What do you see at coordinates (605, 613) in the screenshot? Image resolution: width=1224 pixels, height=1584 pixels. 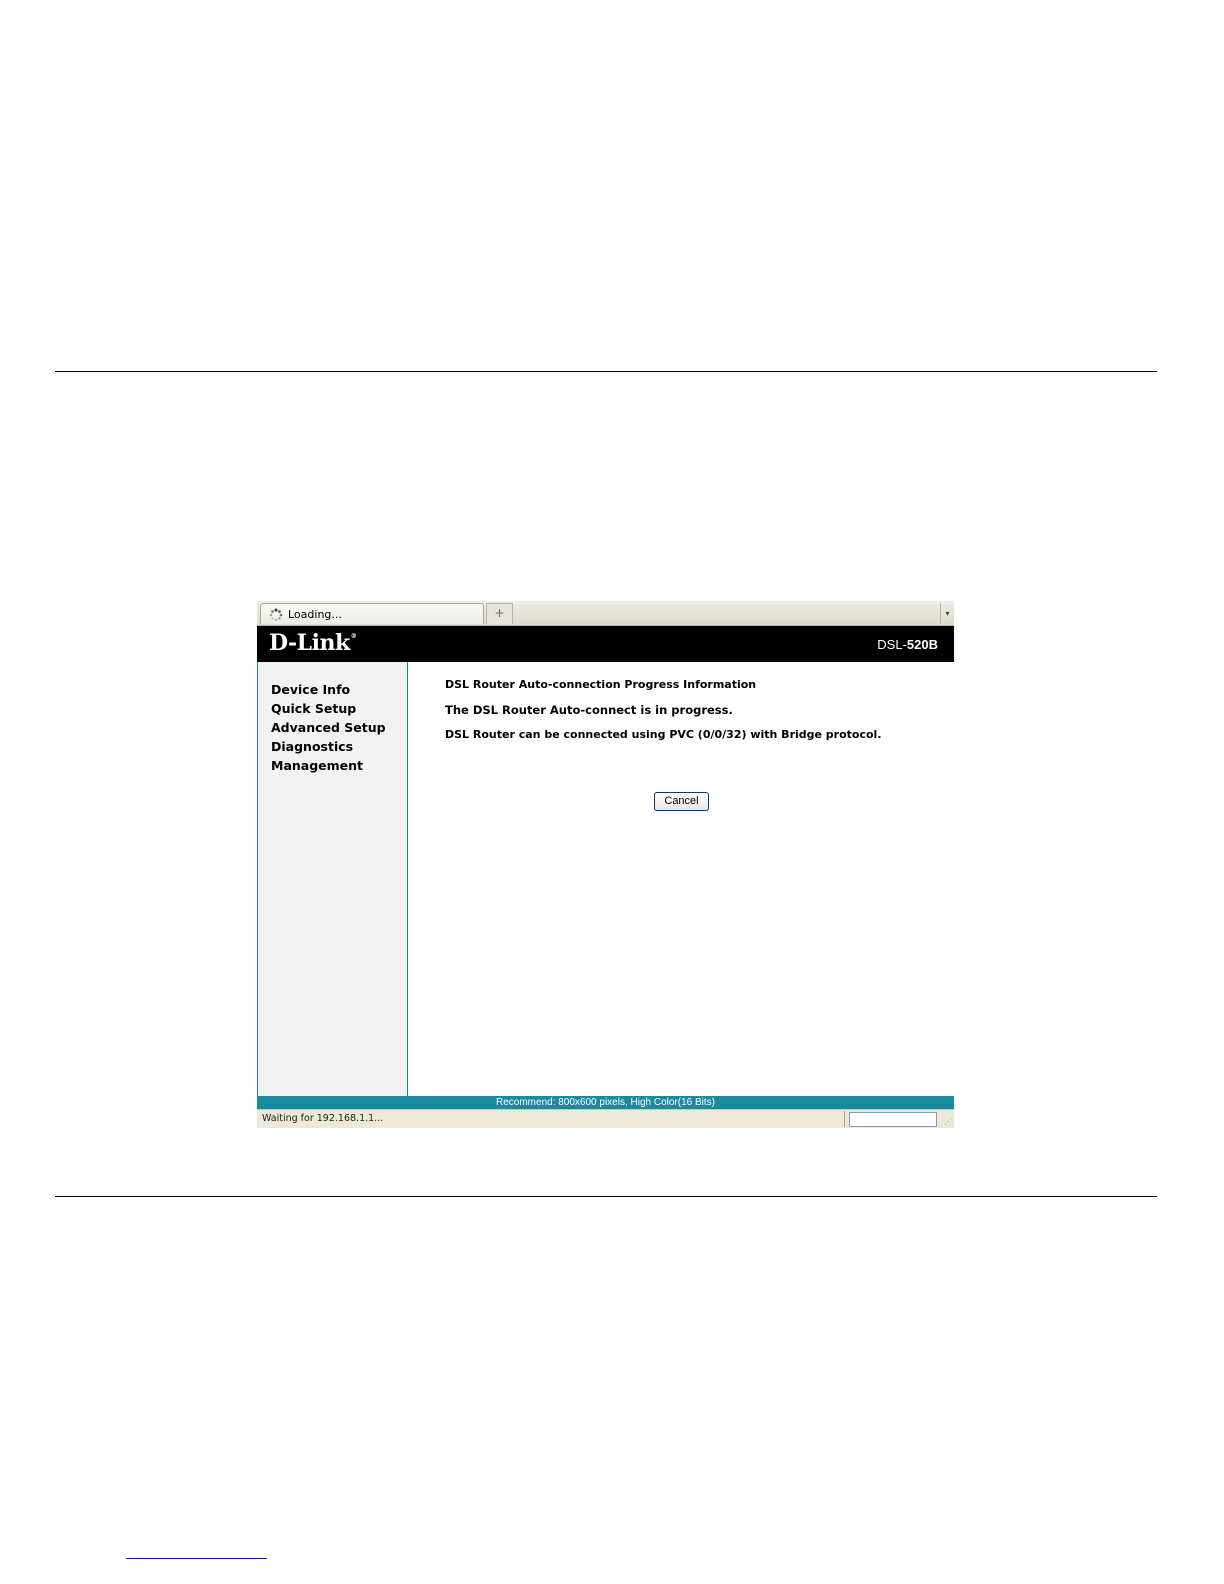 I see `tab-bar: Loading... + ▾` at bounding box center [605, 613].